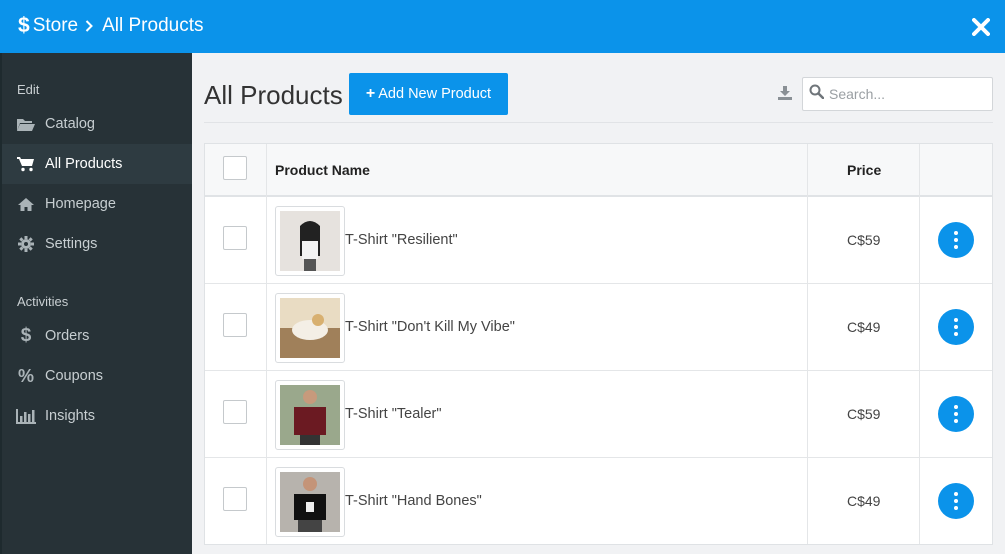 The width and height of the screenshot is (1005, 554). What do you see at coordinates (430, 327) in the screenshot?
I see `product-name: T-Shirt "Don't Kill My Vibe"` at bounding box center [430, 327].